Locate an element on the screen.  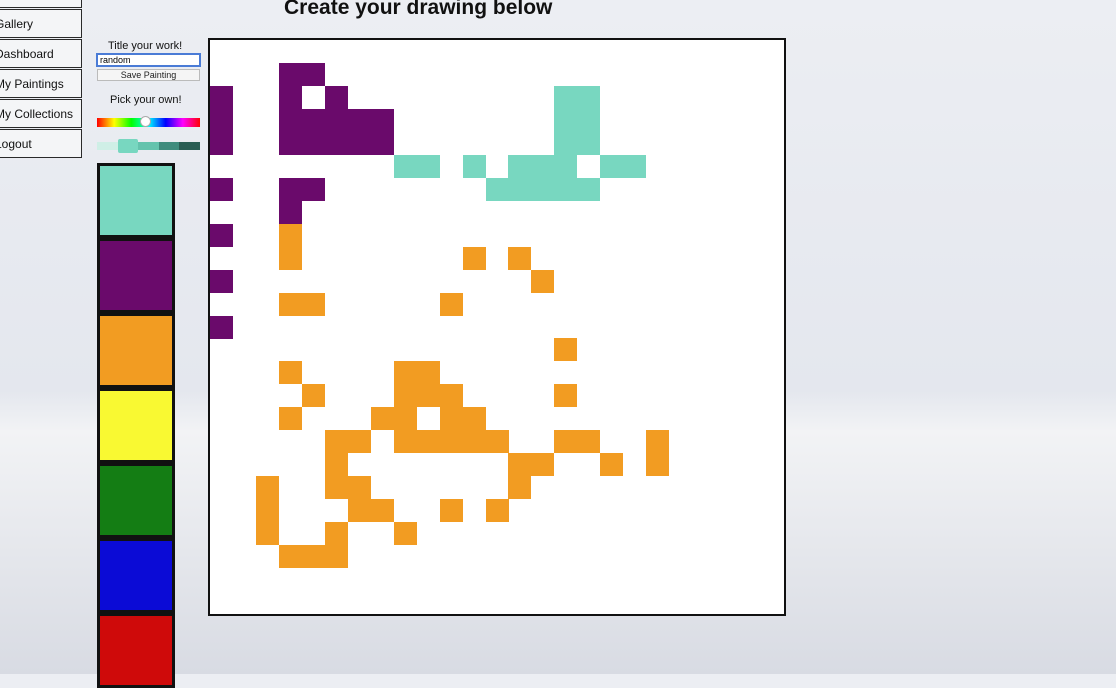
nav-item-my-paintings: My Paintings is located at coordinates (41, 83).